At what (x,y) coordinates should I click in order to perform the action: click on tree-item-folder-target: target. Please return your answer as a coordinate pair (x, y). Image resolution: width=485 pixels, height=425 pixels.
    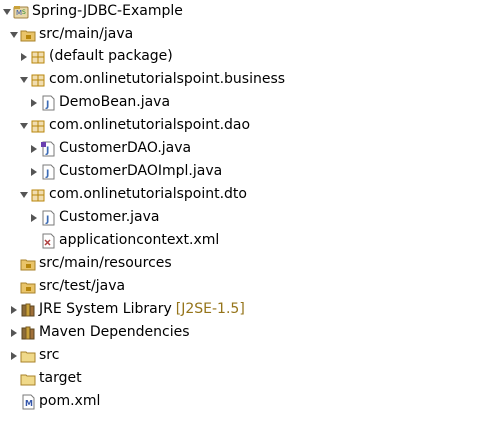
    Looking at the image, I should click on (45, 378).